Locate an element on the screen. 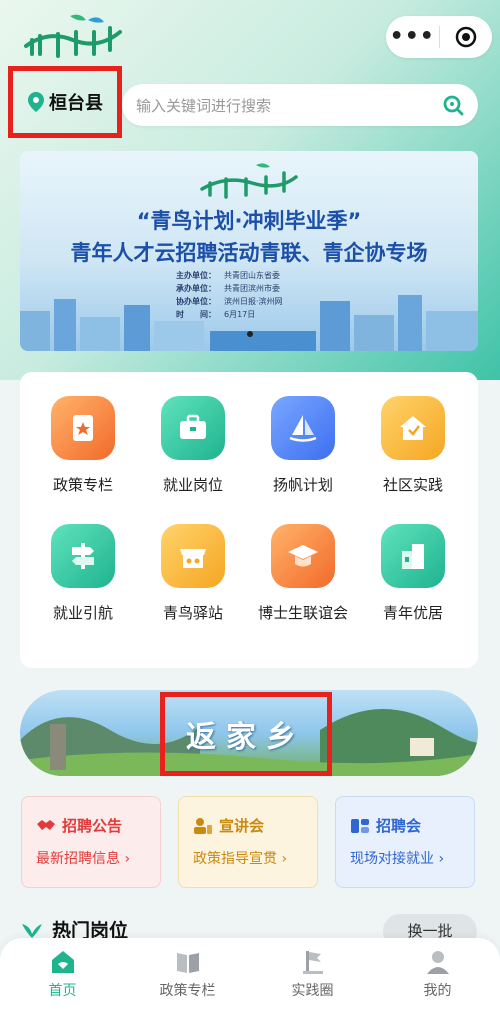 The image size is (500, 1013). grid-item-label: 扬帆计划 is located at coordinates (302, 485).